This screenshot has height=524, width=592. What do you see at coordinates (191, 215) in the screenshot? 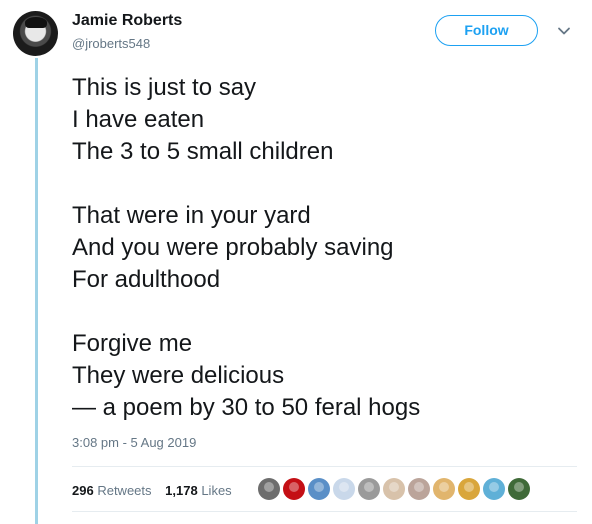
I see `poem-line: That were in your yard` at bounding box center [191, 215].